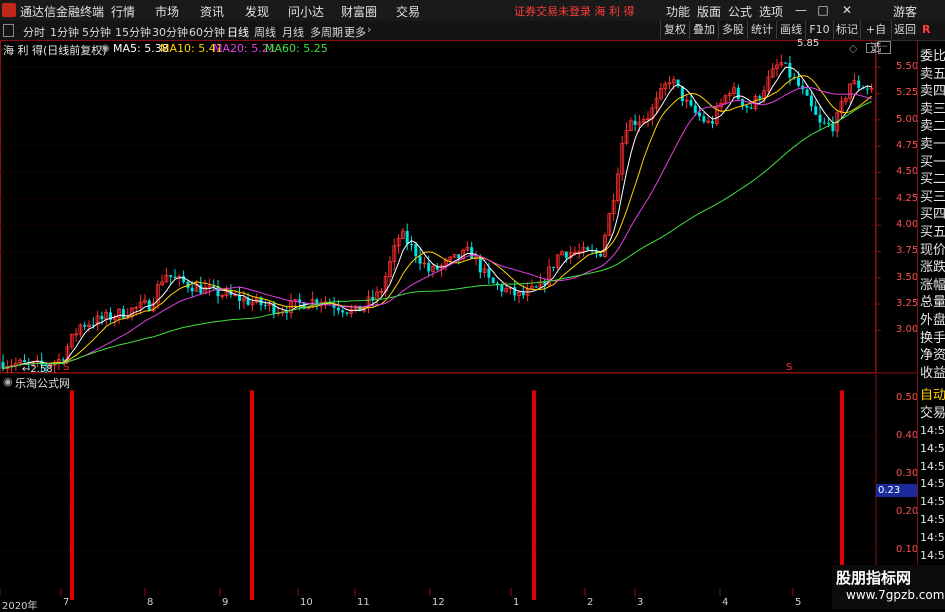 The width and height of the screenshot is (945, 612). Describe the element at coordinates (326, 32) in the screenshot. I see `period-tab-multi: 多周期` at that location.